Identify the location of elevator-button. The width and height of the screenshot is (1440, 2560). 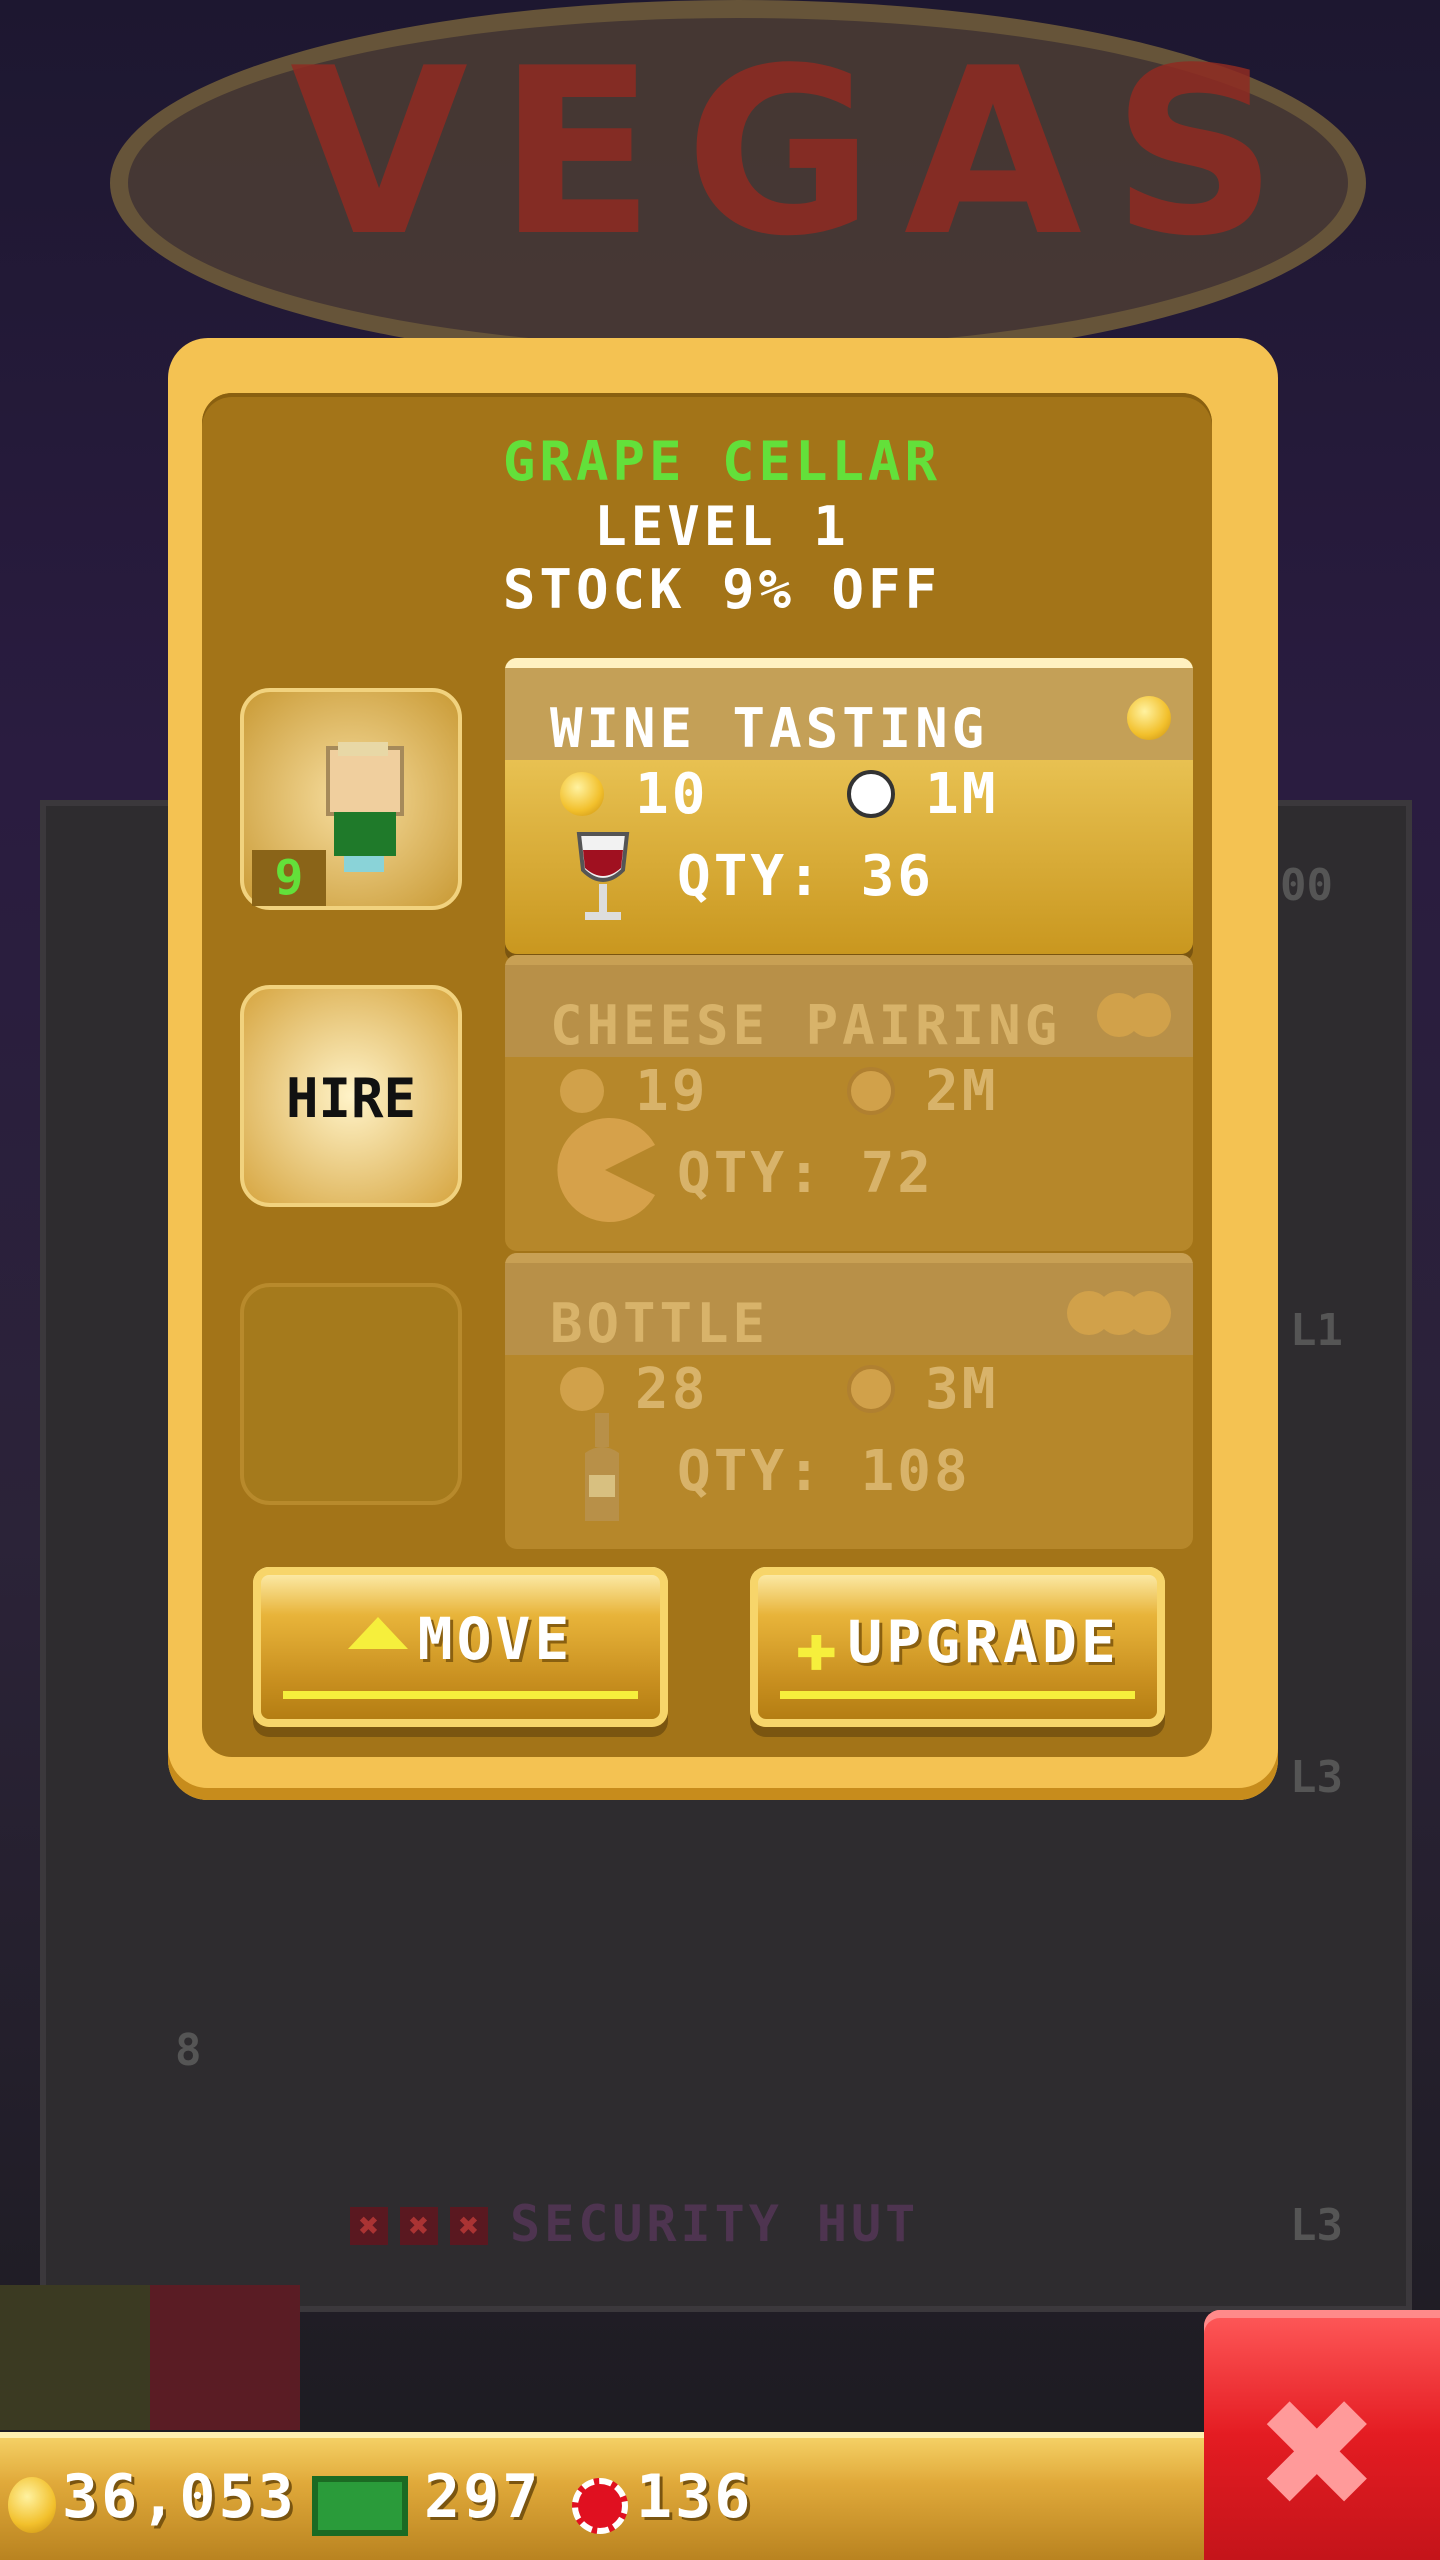
(225, 2357).